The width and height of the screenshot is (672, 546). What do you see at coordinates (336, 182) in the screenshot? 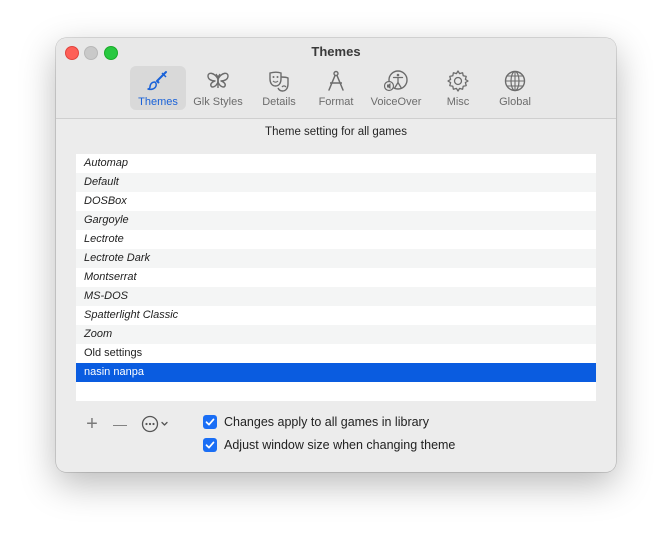
I see `theme-row: Default` at bounding box center [336, 182].